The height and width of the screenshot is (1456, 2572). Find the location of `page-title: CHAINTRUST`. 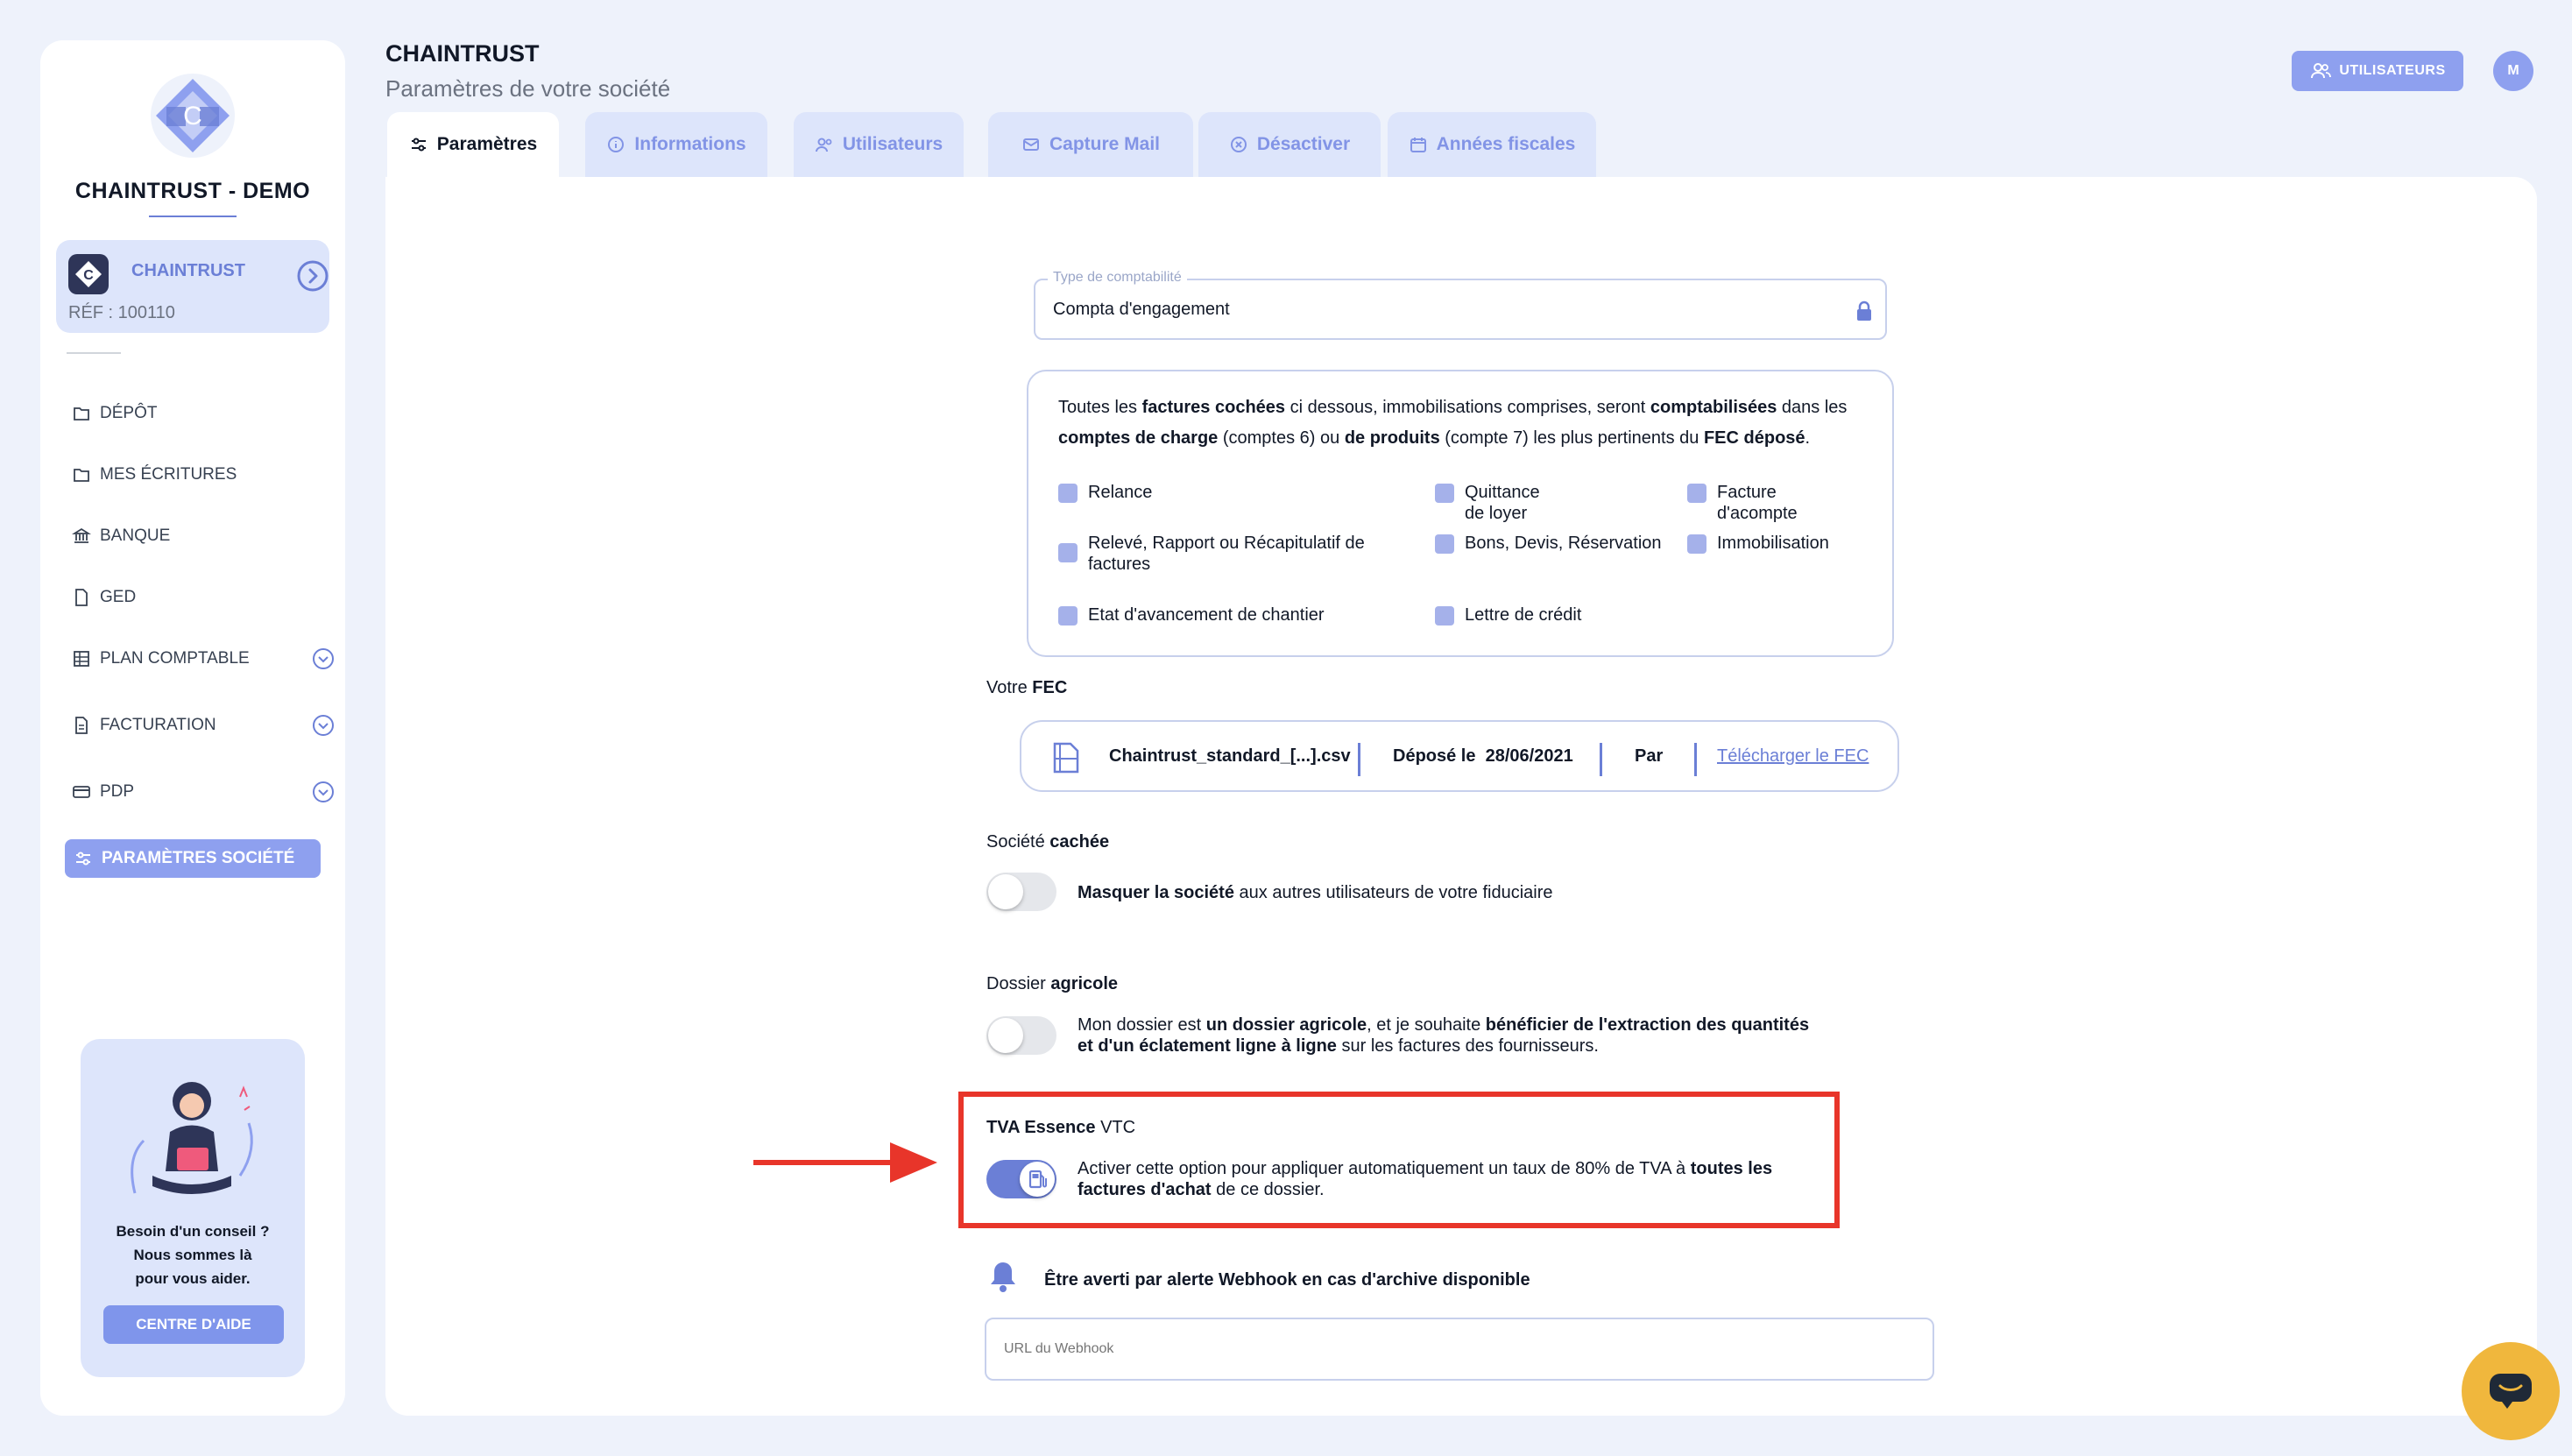

page-title: CHAINTRUST is located at coordinates (463, 53).